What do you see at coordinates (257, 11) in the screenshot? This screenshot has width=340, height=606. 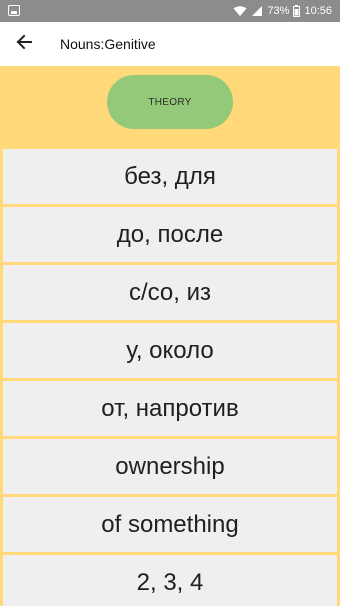 I see `signal-icon` at bounding box center [257, 11].